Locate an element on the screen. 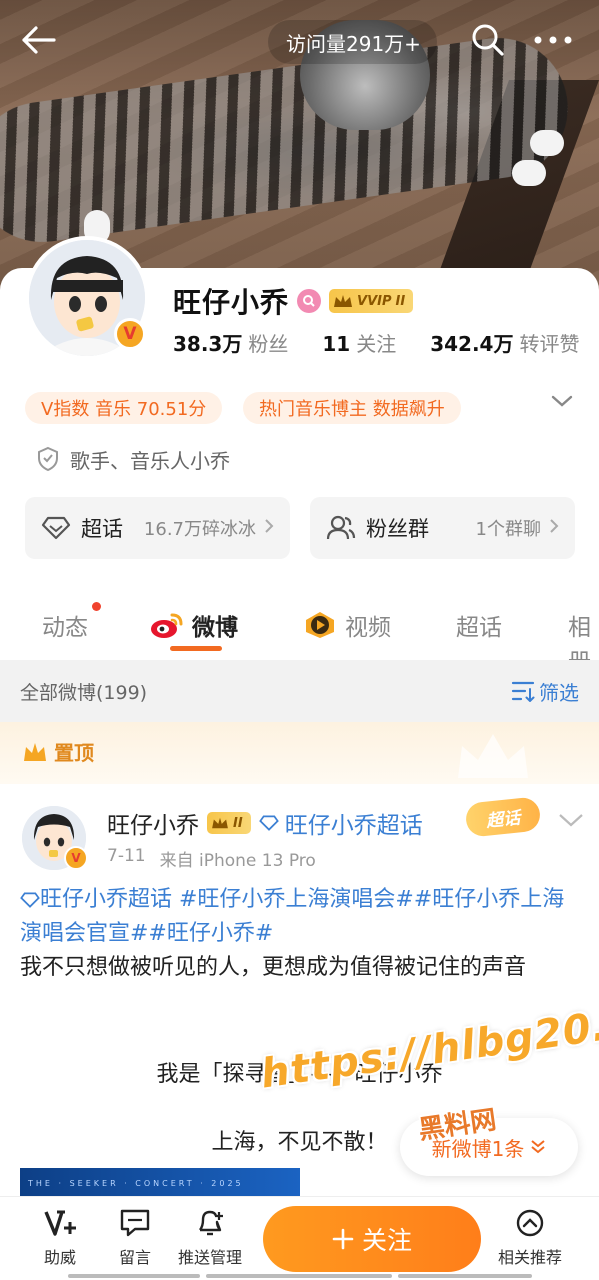 This screenshot has width=599, height=1280. boost-v-plus-icon is located at coordinates (60, 1223).